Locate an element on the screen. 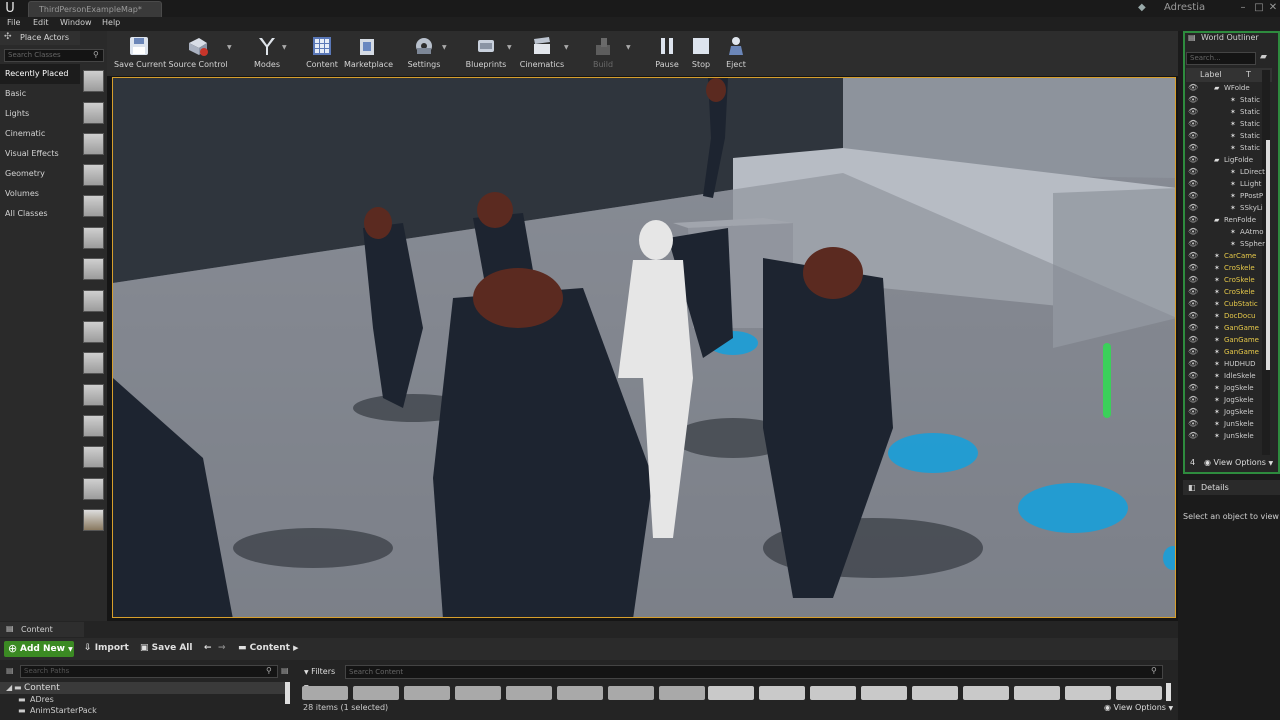 Image resolution: width=1280 pixels, height=720 pixels. back-arrow-icon: ← is located at coordinates (208, 648).